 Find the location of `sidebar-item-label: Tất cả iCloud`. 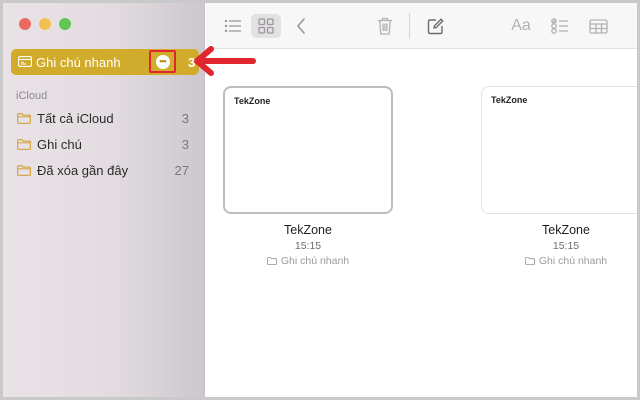

sidebar-item-label: Tất cả iCloud is located at coordinates (75, 118).